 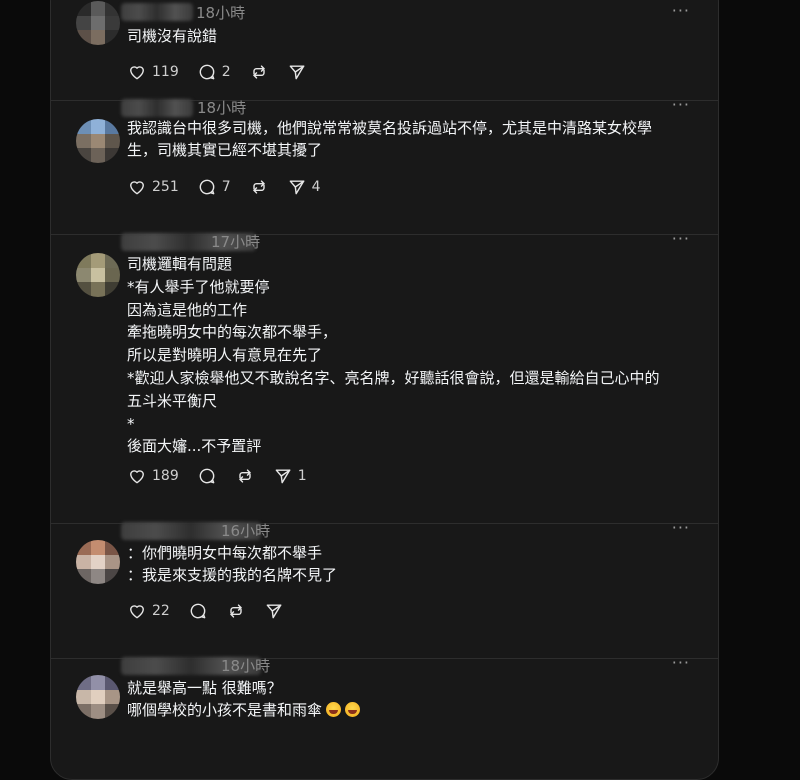 I want to click on like-count: 119, so click(x=165, y=72).